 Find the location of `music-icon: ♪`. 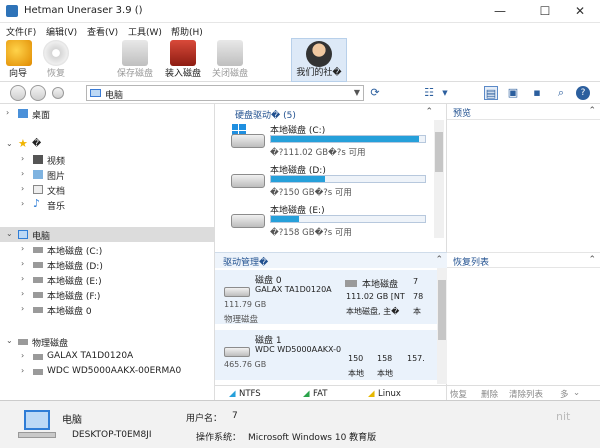

music-icon: ♪ is located at coordinates (37, 203).